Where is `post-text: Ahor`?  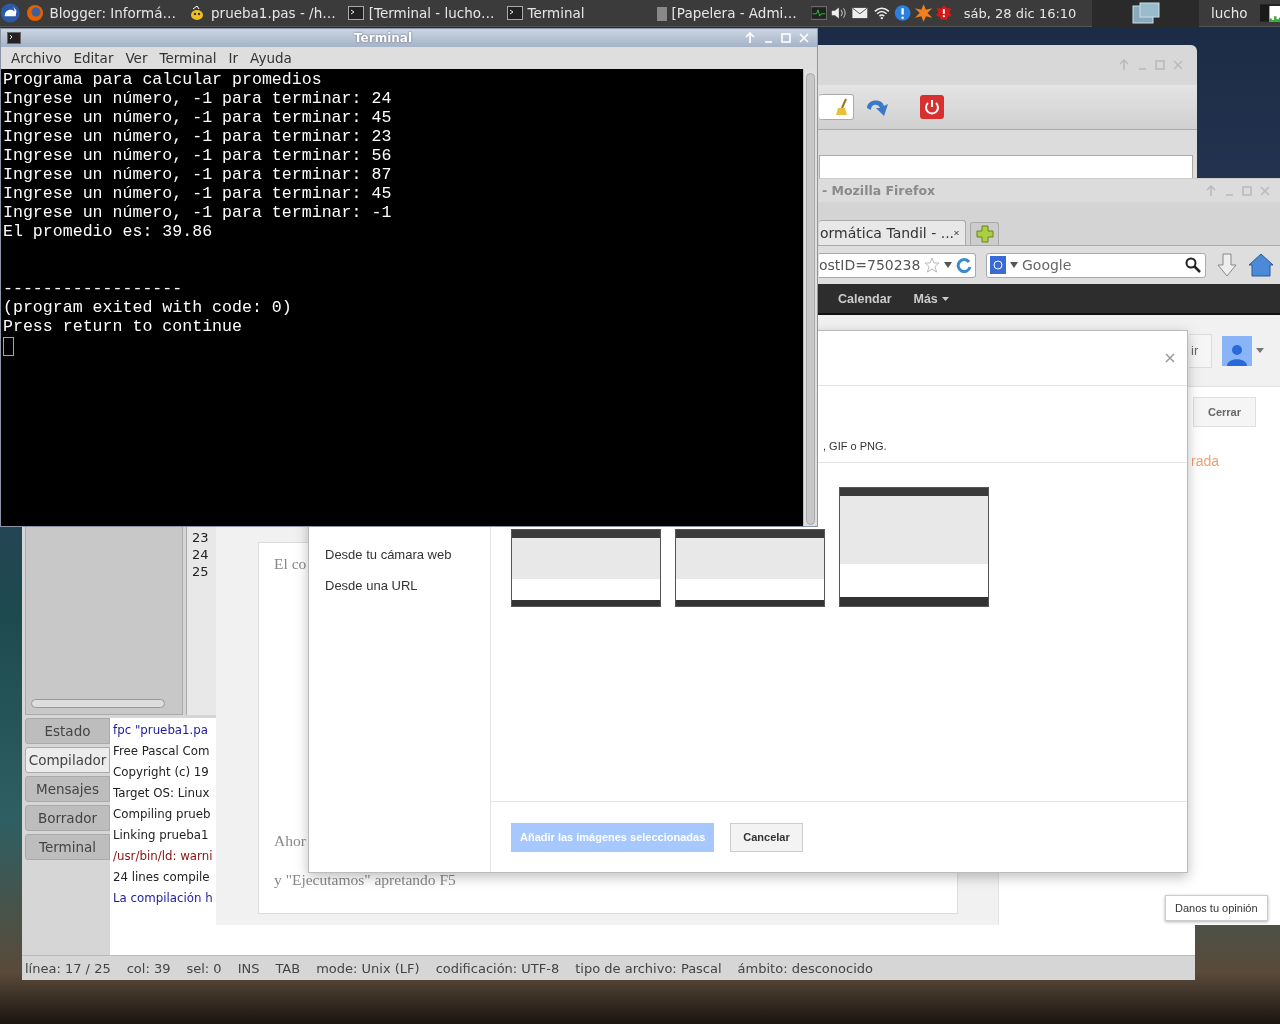
post-text: Ahor is located at coordinates (290, 841).